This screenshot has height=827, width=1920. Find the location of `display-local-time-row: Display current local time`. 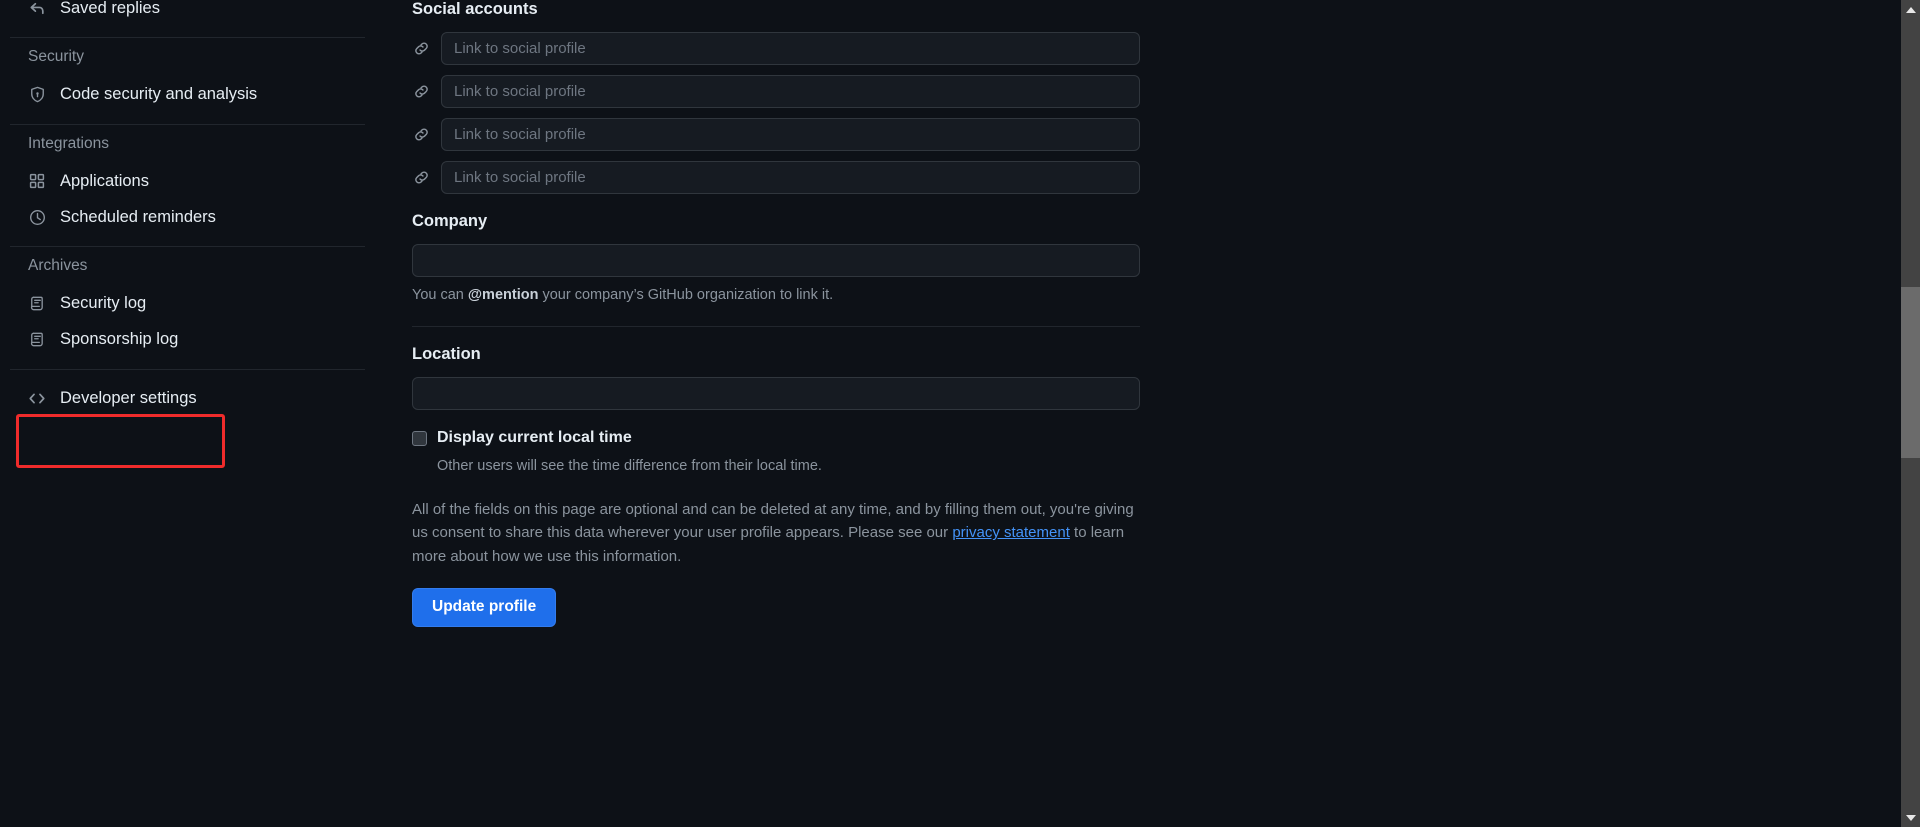

display-local-time-row: Display current local time is located at coordinates (776, 438).